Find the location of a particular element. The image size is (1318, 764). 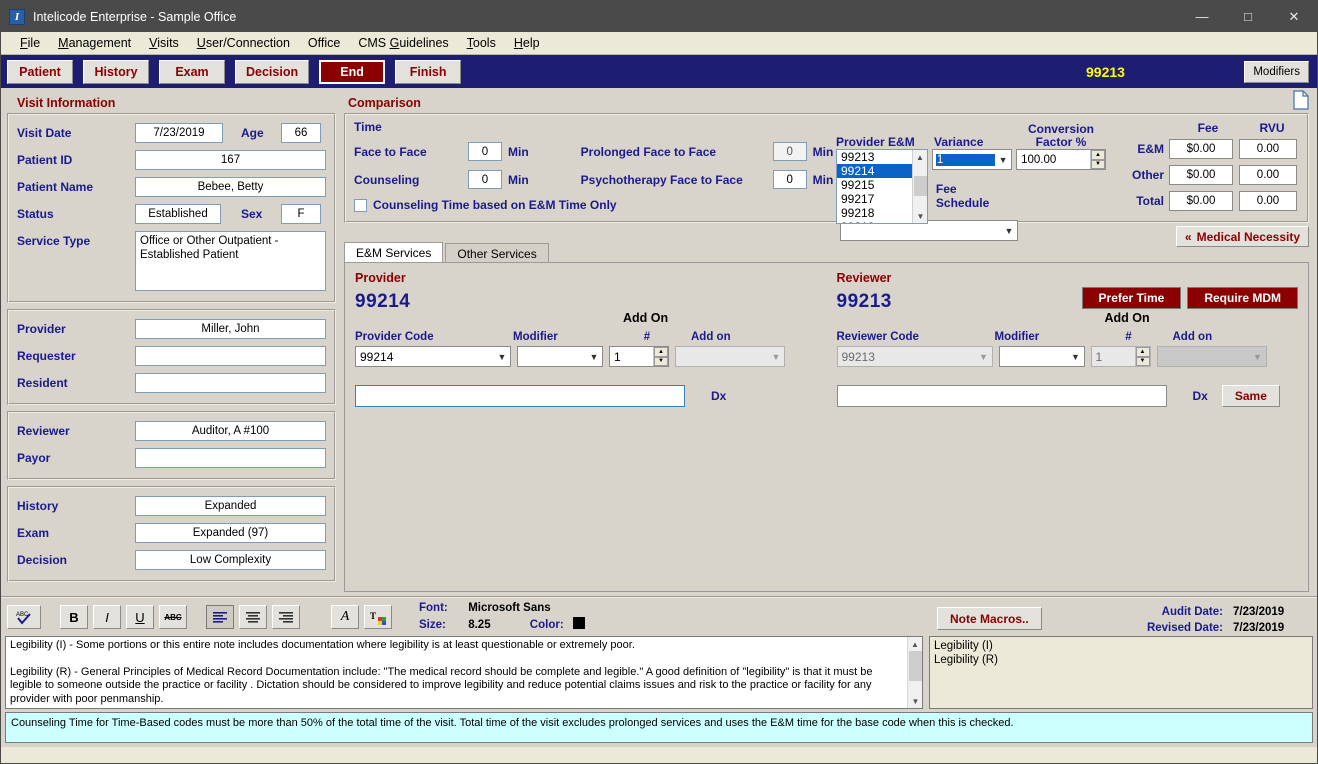

patient-name-field: Bebee, Betty is located at coordinates (230, 187).